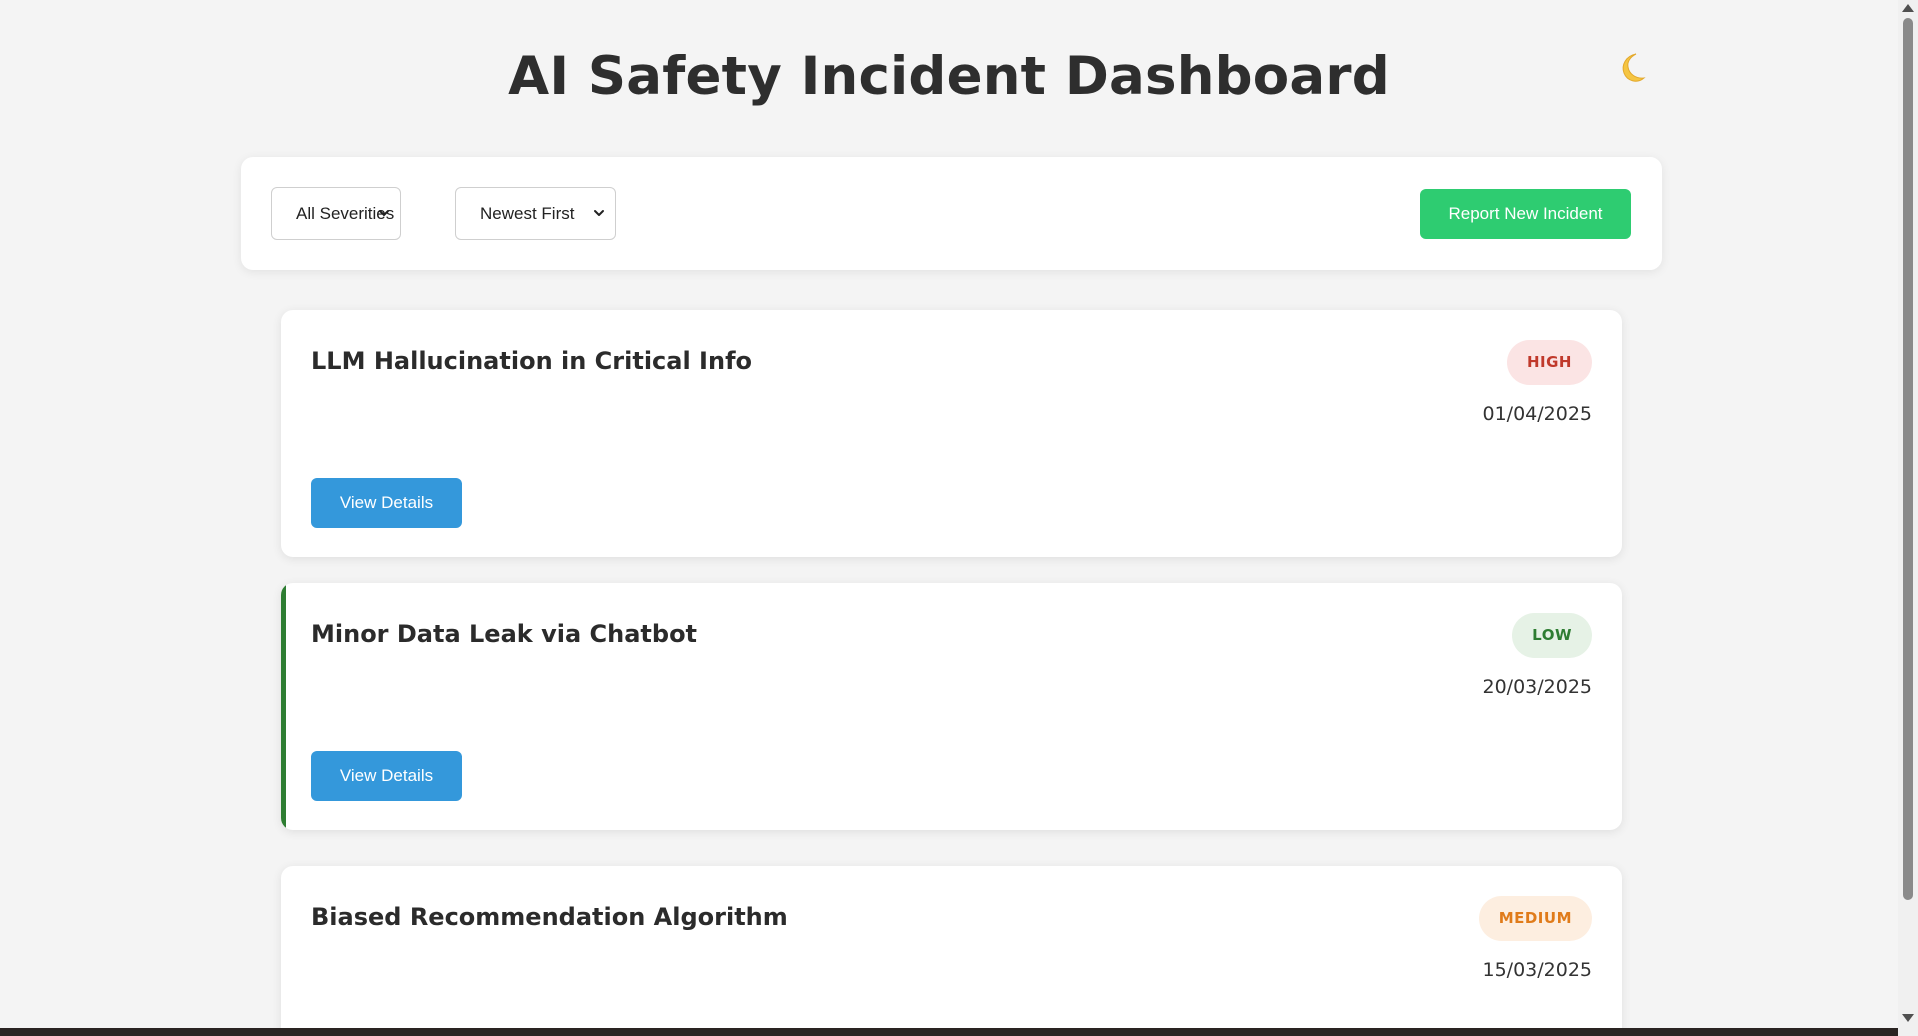 The height and width of the screenshot is (1036, 1918). I want to click on incident-date: 15/03/2025, so click(1537, 970).